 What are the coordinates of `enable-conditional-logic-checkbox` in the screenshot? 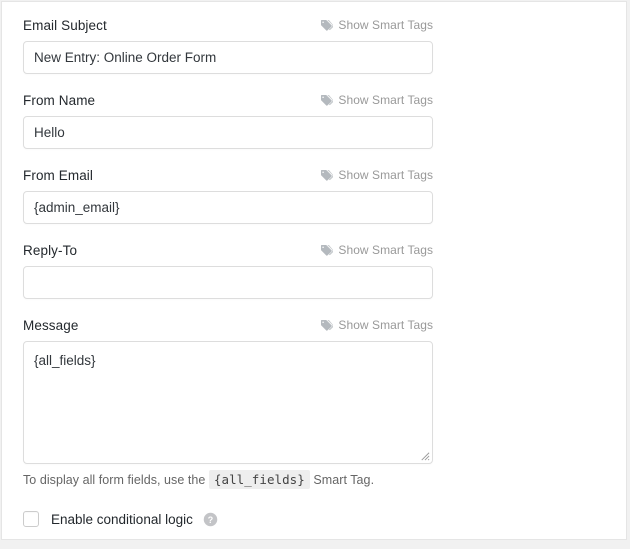 It's located at (31, 519).